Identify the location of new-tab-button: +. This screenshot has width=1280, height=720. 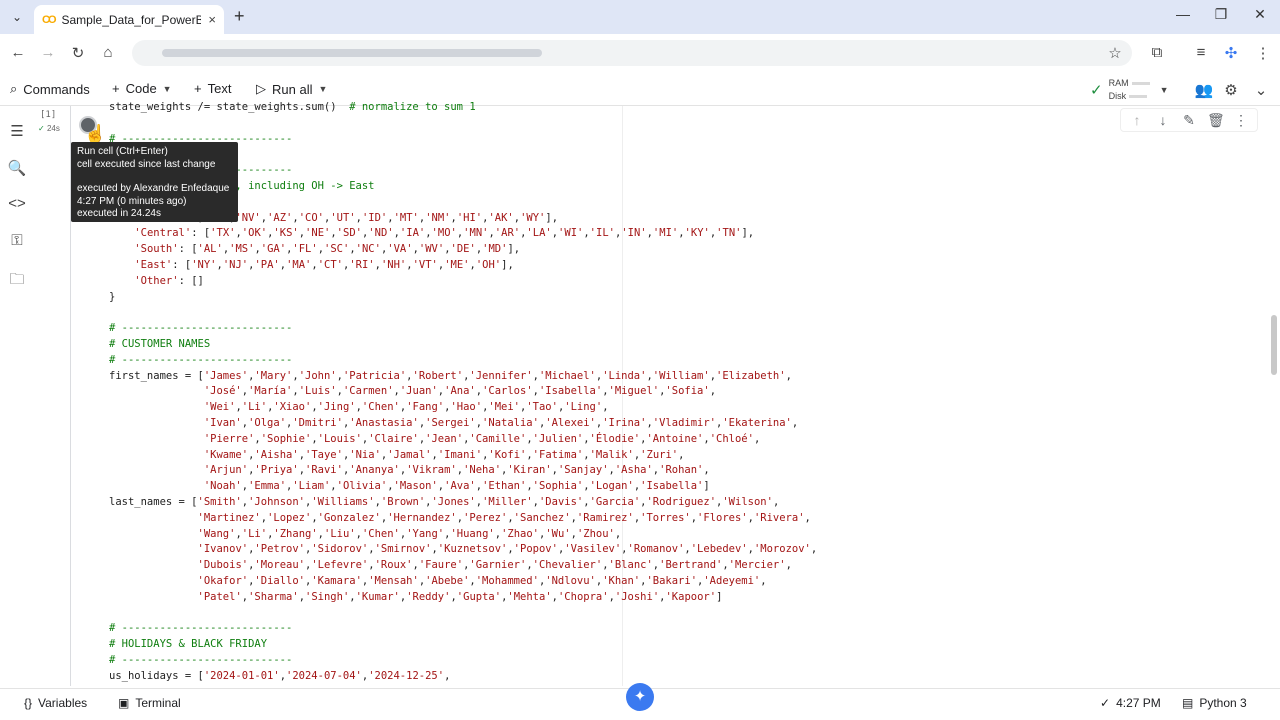
(239, 16).